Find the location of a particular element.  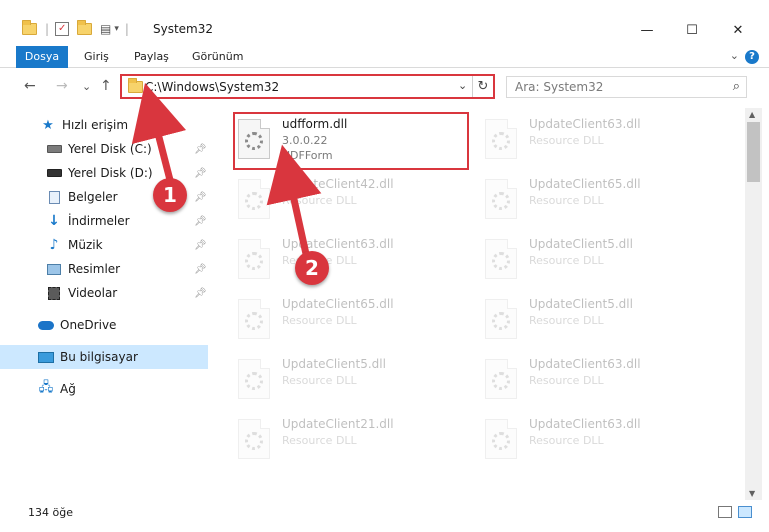

music-icon: ♪ is located at coordinates (54, 245).